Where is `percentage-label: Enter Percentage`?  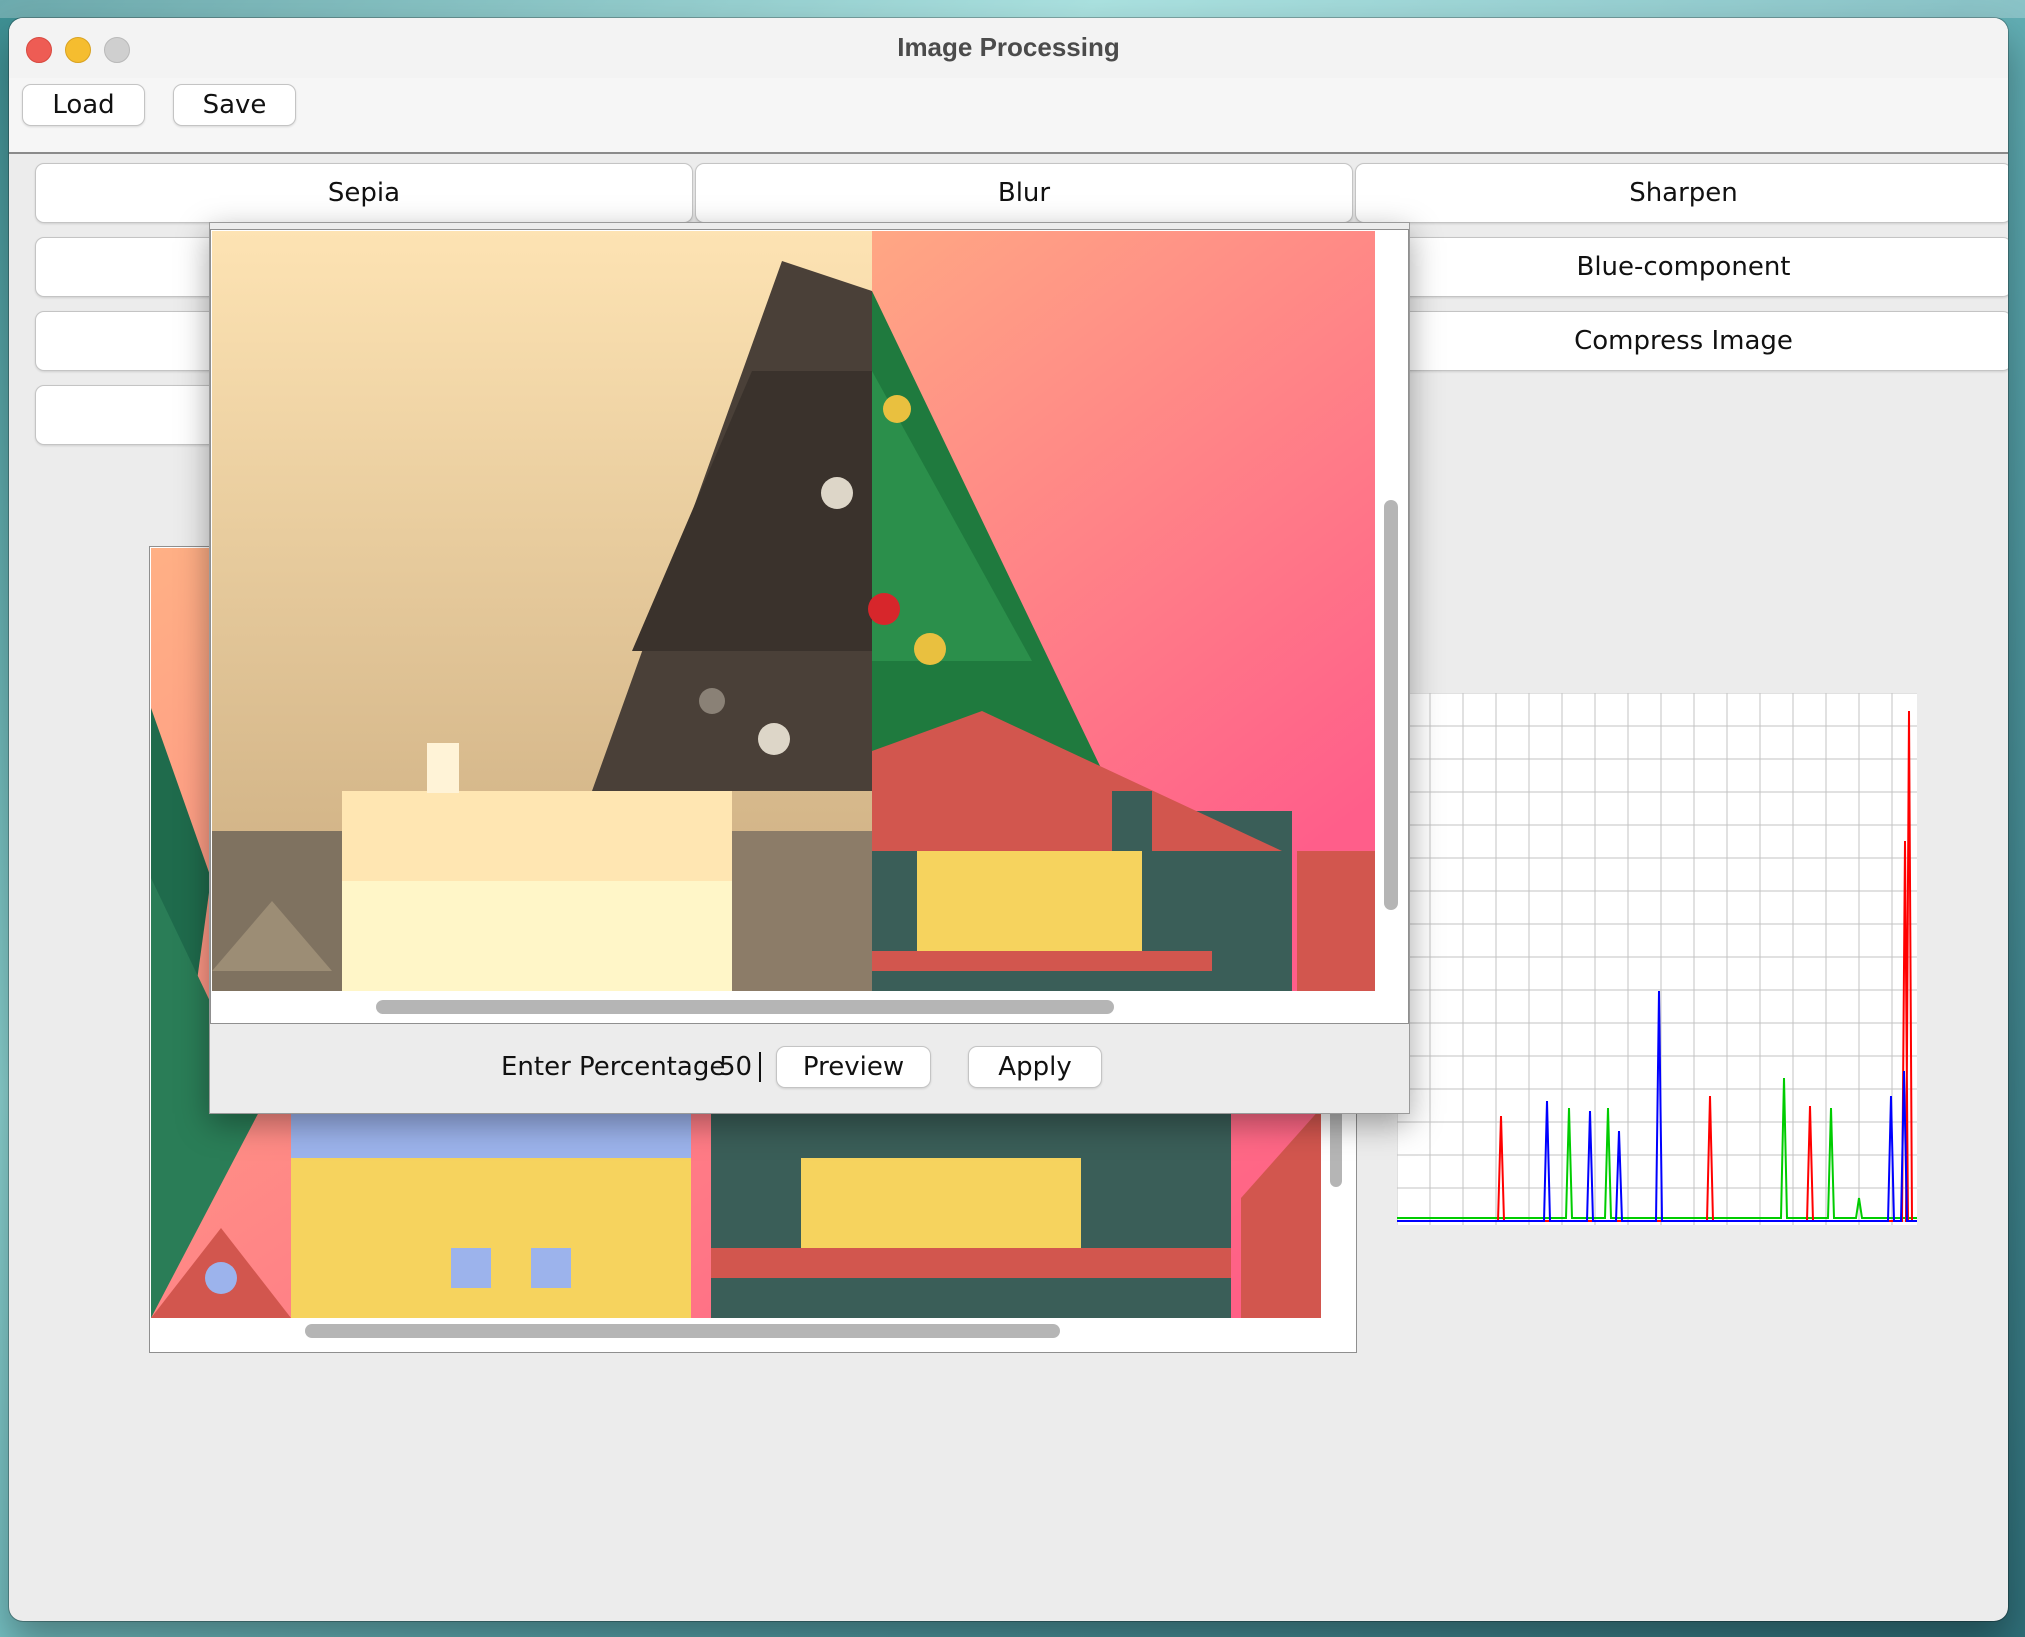
percentage-label: Enter Percentage is located at coordinates (613, 1067).